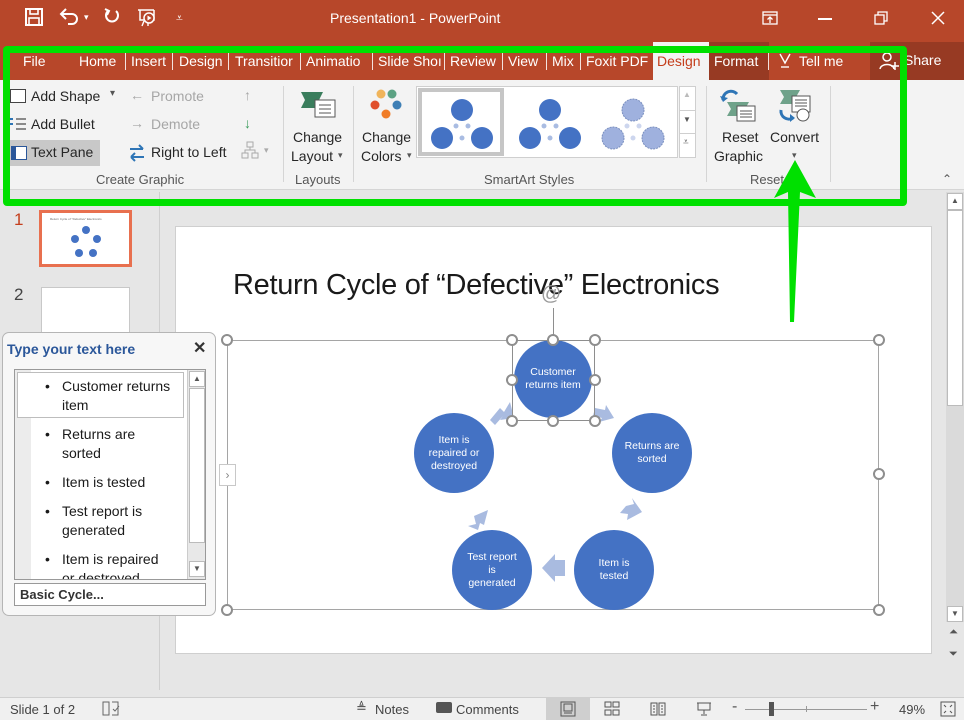  I want to click on node-text: Returns are sorted, so click(652, 452).